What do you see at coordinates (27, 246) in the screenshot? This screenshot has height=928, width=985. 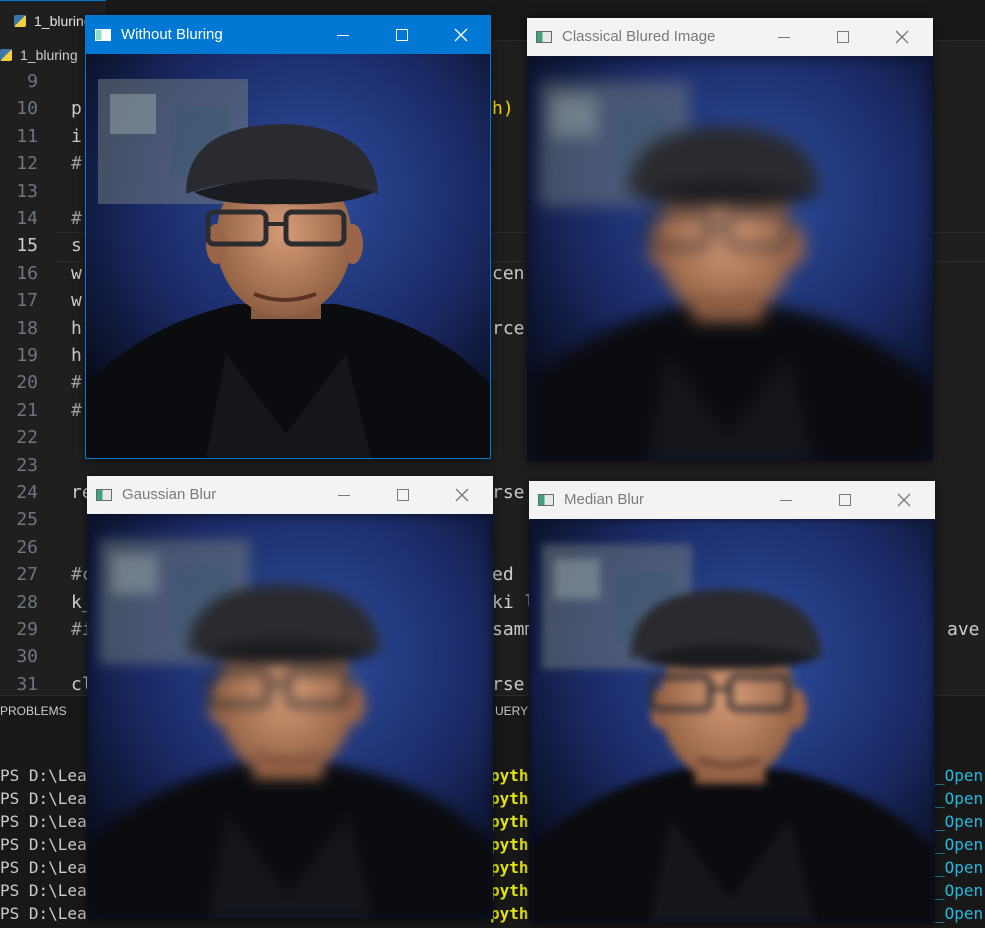 I see `line-number: 15` at bounding box center [27, 246].